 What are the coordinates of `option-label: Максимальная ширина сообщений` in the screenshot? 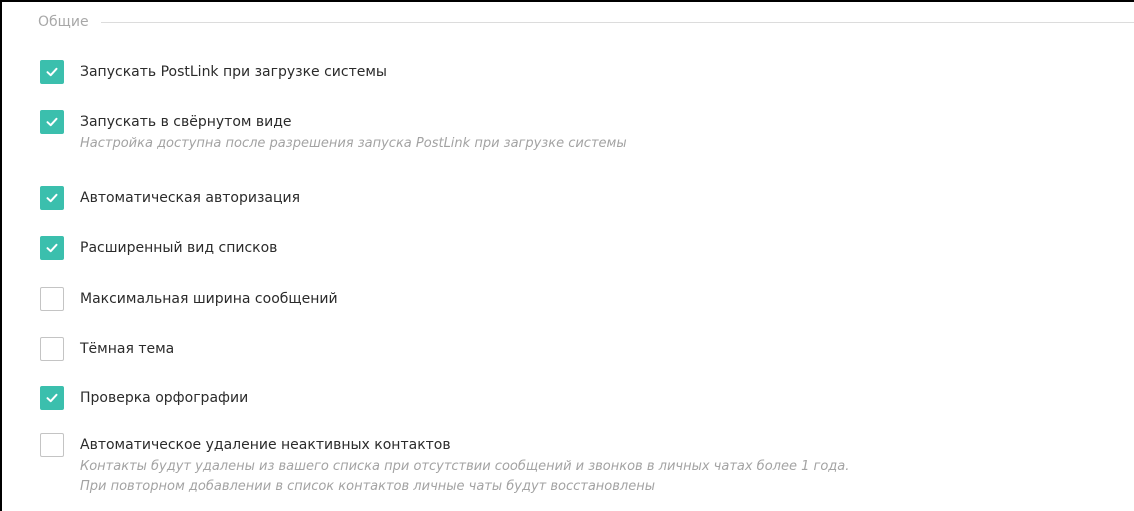 It's located at (209, 299).